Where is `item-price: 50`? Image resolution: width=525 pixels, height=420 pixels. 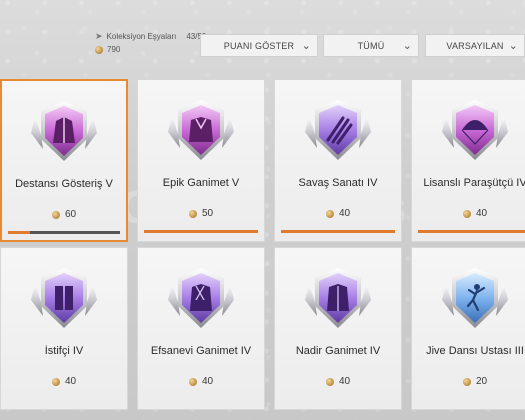 item-price: 50 is located at coordinates (201, 213).